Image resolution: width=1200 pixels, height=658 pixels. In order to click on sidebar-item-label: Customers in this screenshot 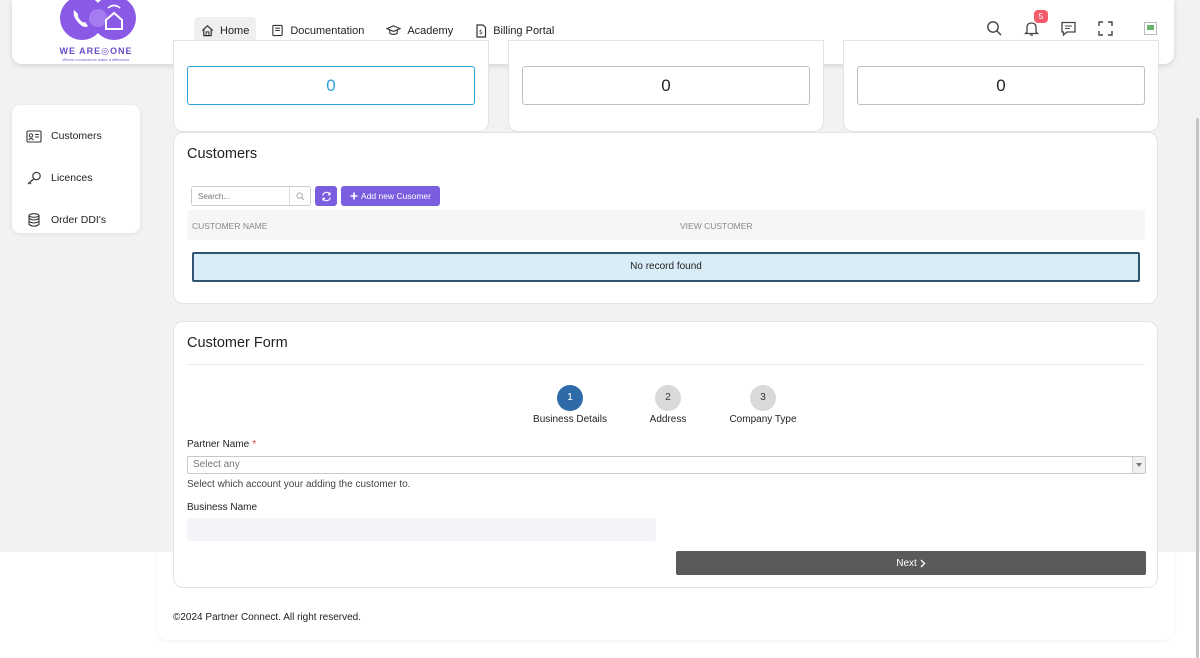, I will do `click(76, 136)`.